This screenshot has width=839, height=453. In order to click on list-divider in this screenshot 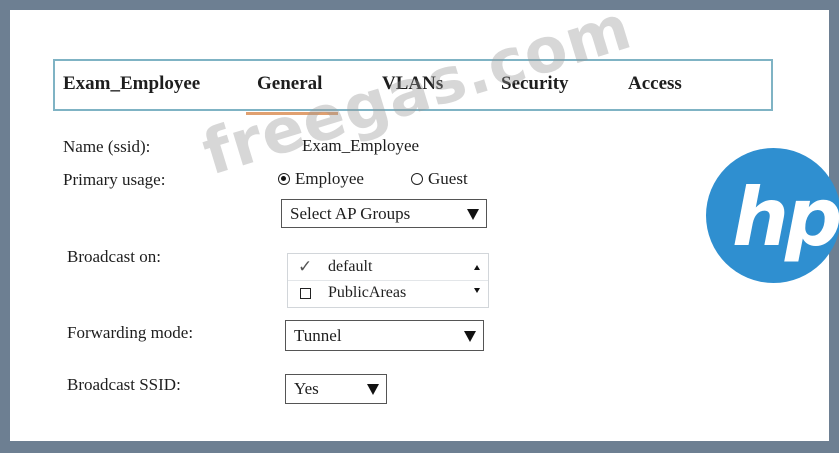, I will do `click(388, 280)`.